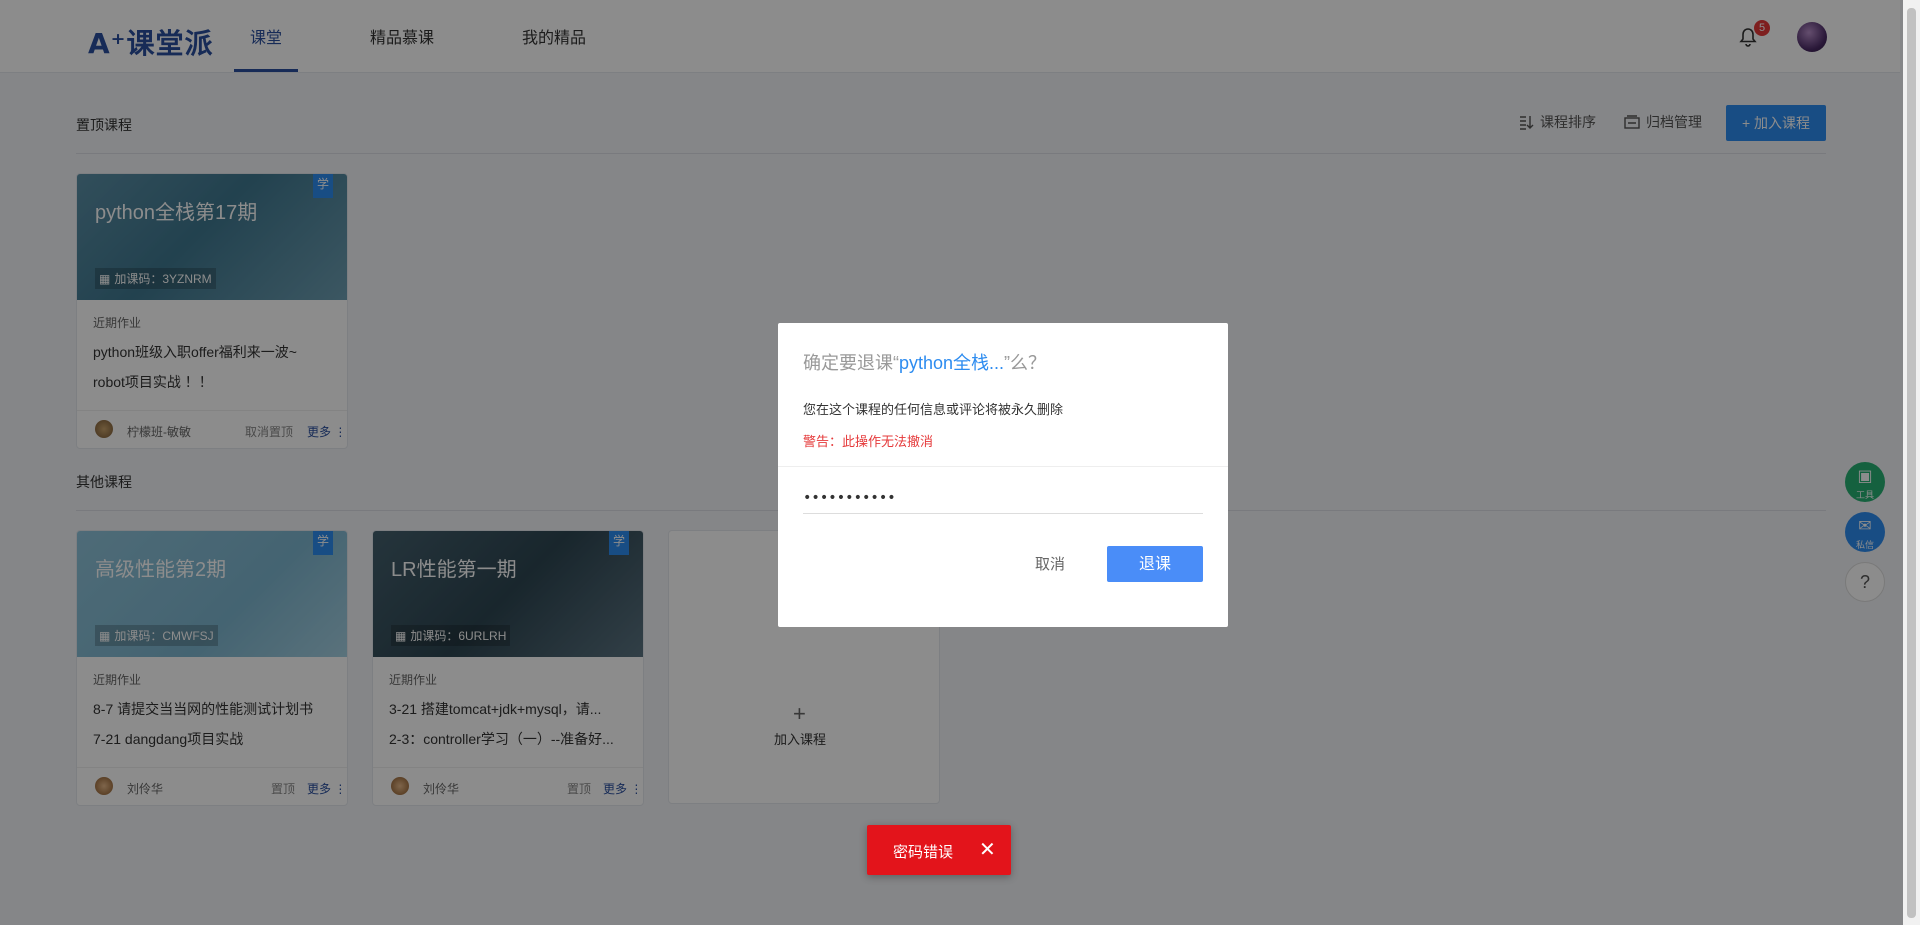 The image size is (1920, 925). What do you see at coordinates (933, 409) in the screenshot?
I see `dialog-message: 您在这个课程的任何信息或评论将被永久删除` at bounding box center [933, 409].